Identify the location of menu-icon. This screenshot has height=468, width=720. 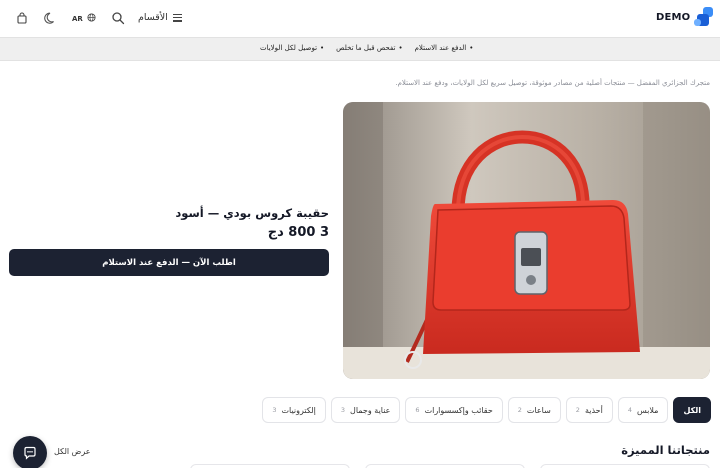
(177, 17).